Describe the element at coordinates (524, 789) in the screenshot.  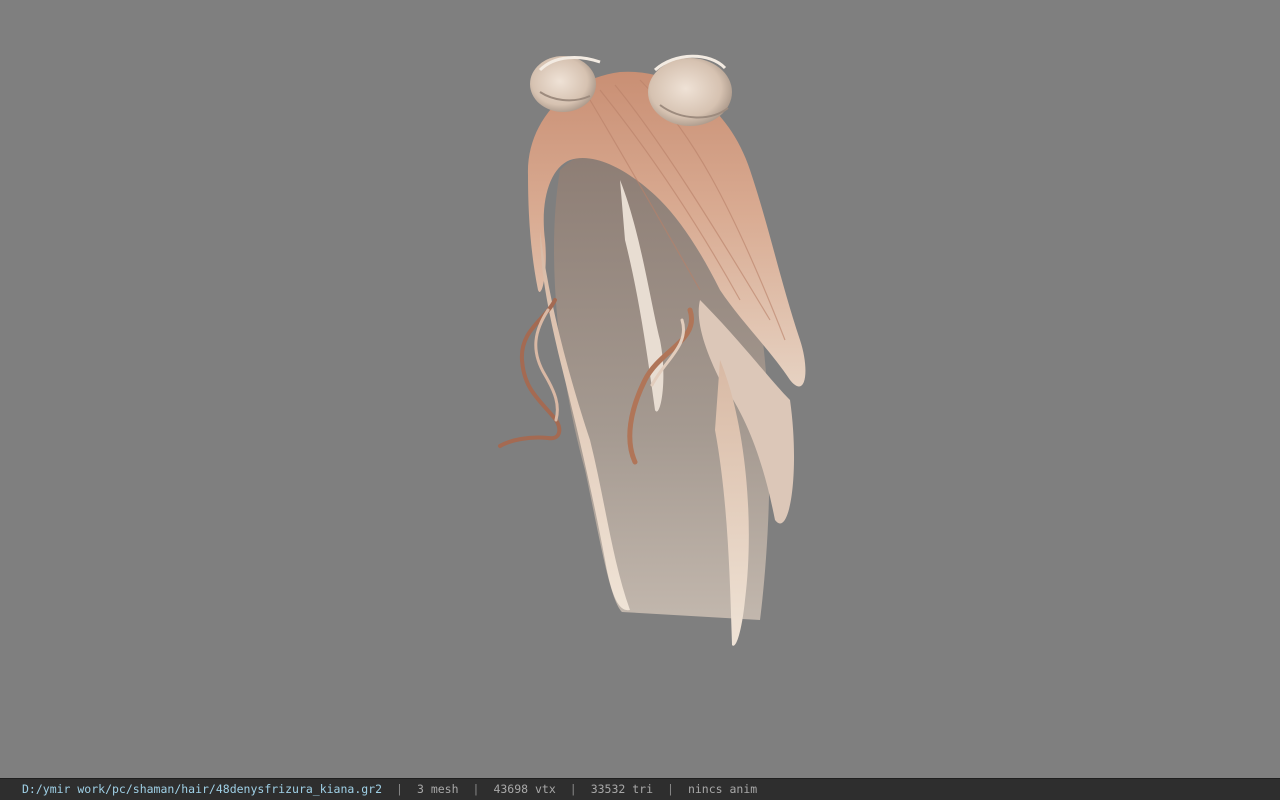
I see `status-vertex-count: 43698 vtx` at that location.